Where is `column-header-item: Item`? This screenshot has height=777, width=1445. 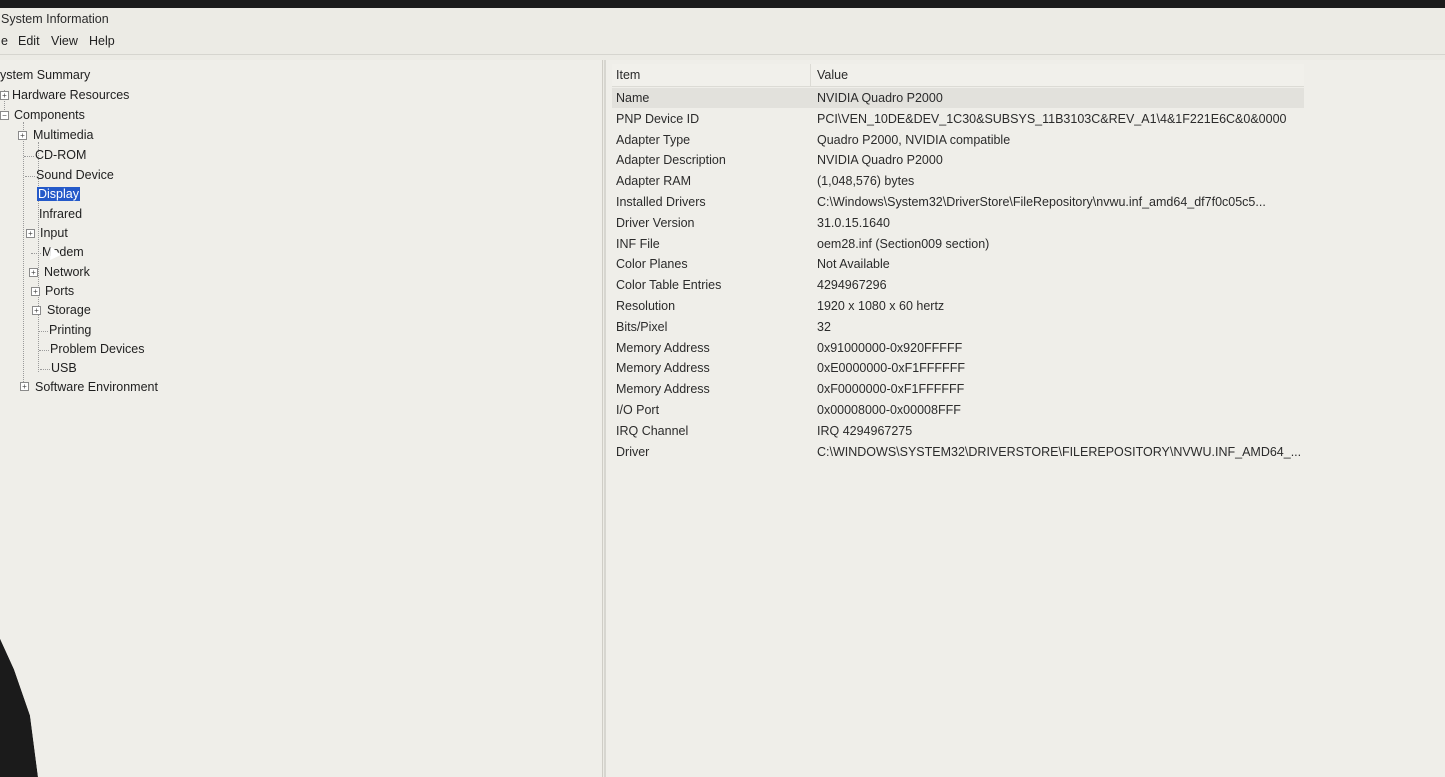 column-header-item: Item is located at coordinates (628, 75).